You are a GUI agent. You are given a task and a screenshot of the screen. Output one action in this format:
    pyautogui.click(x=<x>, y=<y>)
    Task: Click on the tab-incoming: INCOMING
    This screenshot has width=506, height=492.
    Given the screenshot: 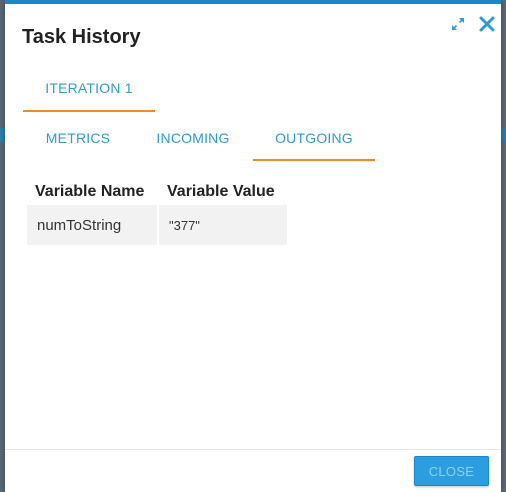 What is the action you would take?
    pyautogui.click(x=193, y=139)
    